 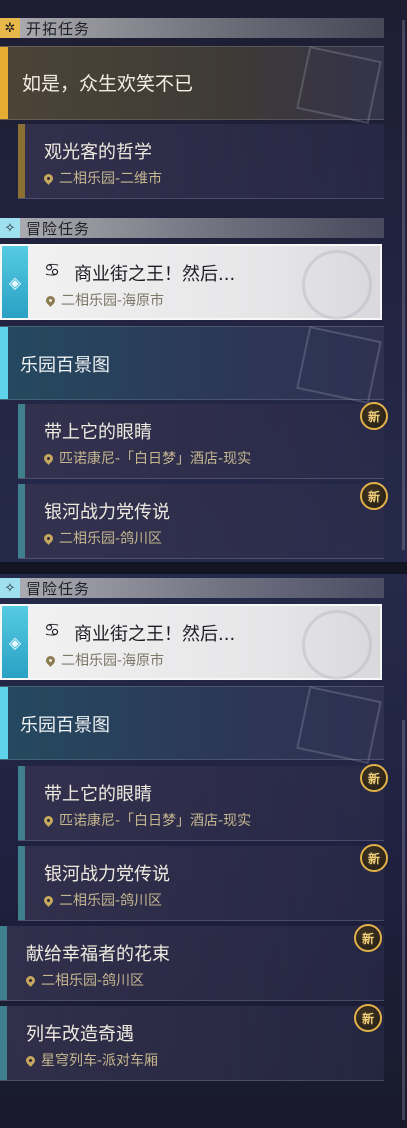 What do you see at coordinates (98, 152) in the screenshot?
I see `quest-title: 观光客的哲学` at bounding box center [98, 152].